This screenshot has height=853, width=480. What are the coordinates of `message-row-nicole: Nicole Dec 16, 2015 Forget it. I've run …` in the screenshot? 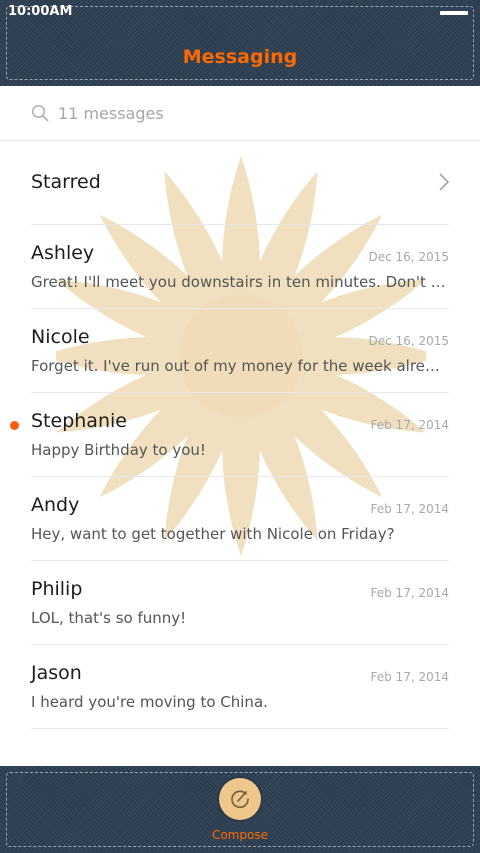 It's located at (240, 351).